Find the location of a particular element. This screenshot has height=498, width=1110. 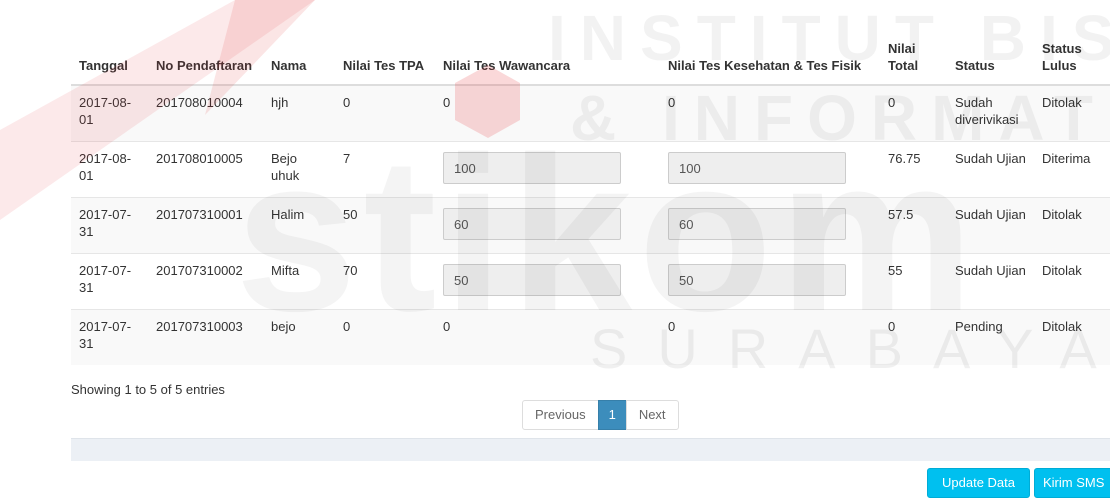

cell-status: Sudah diverivikasi is located at coordinates (990, 112).